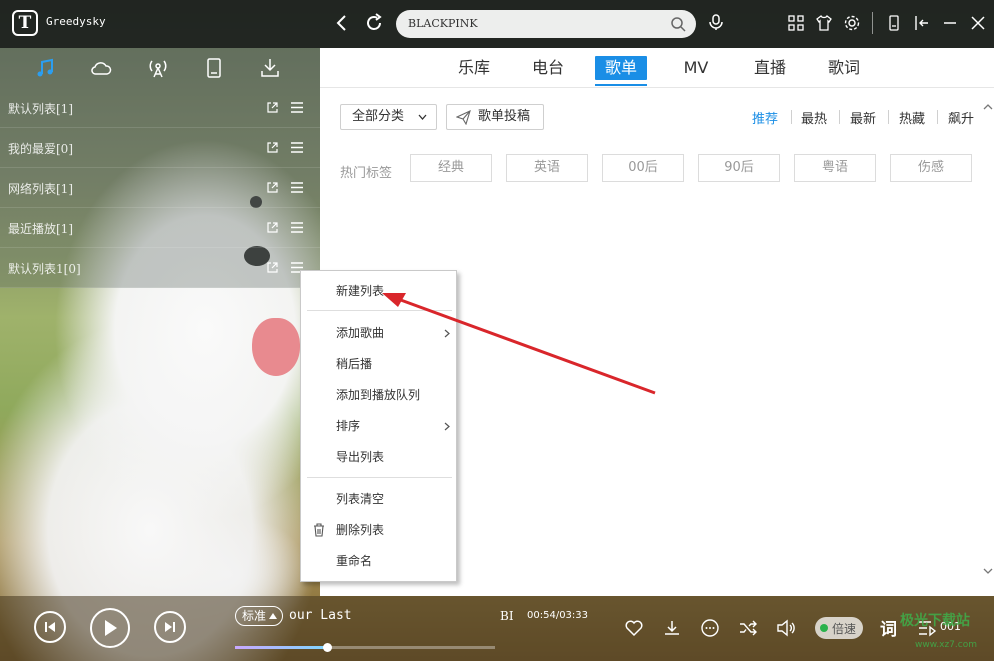 This screenshot has height=661, width=994. Describe the element at coordinates (379, 561) in the screenshot. I see `menu-item-rename: 重命名` at that location.